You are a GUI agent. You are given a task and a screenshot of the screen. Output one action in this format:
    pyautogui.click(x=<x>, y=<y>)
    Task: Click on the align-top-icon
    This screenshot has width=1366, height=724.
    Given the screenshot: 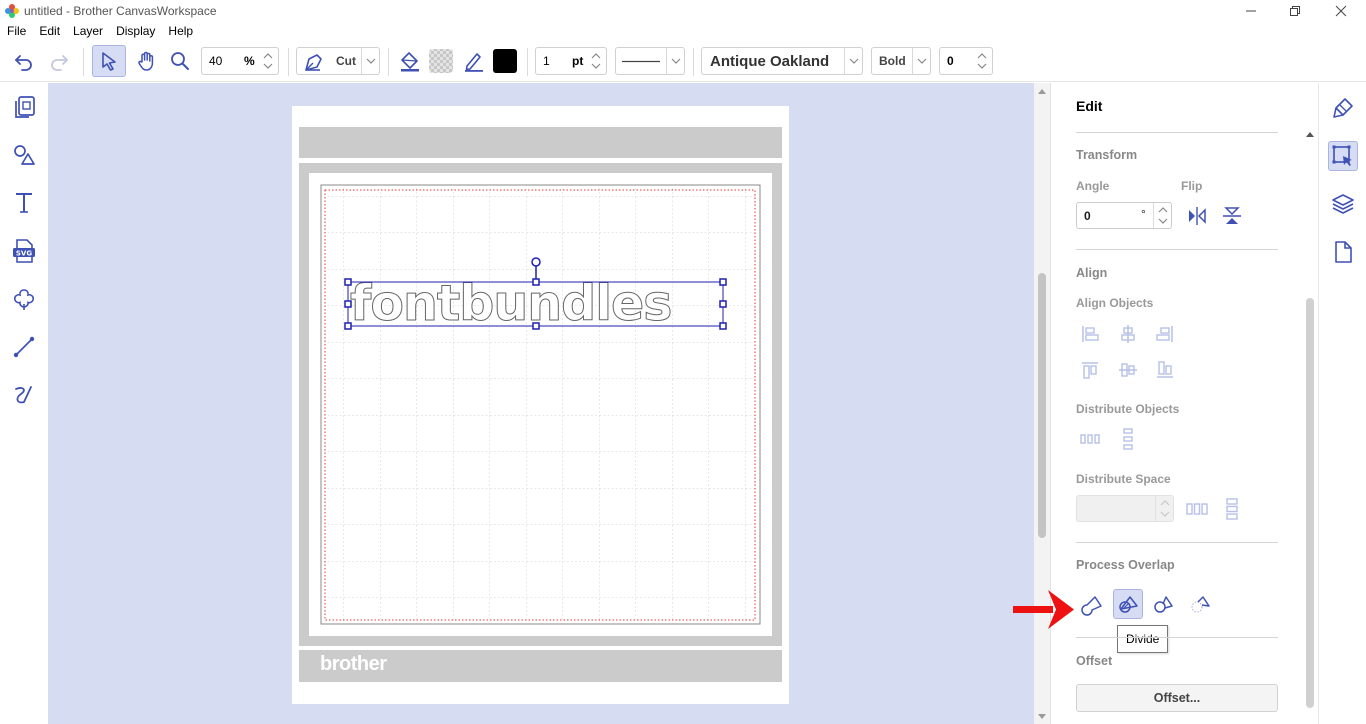 What is the action you would take?
    pyautogui.click(x=1090, y=370)
    